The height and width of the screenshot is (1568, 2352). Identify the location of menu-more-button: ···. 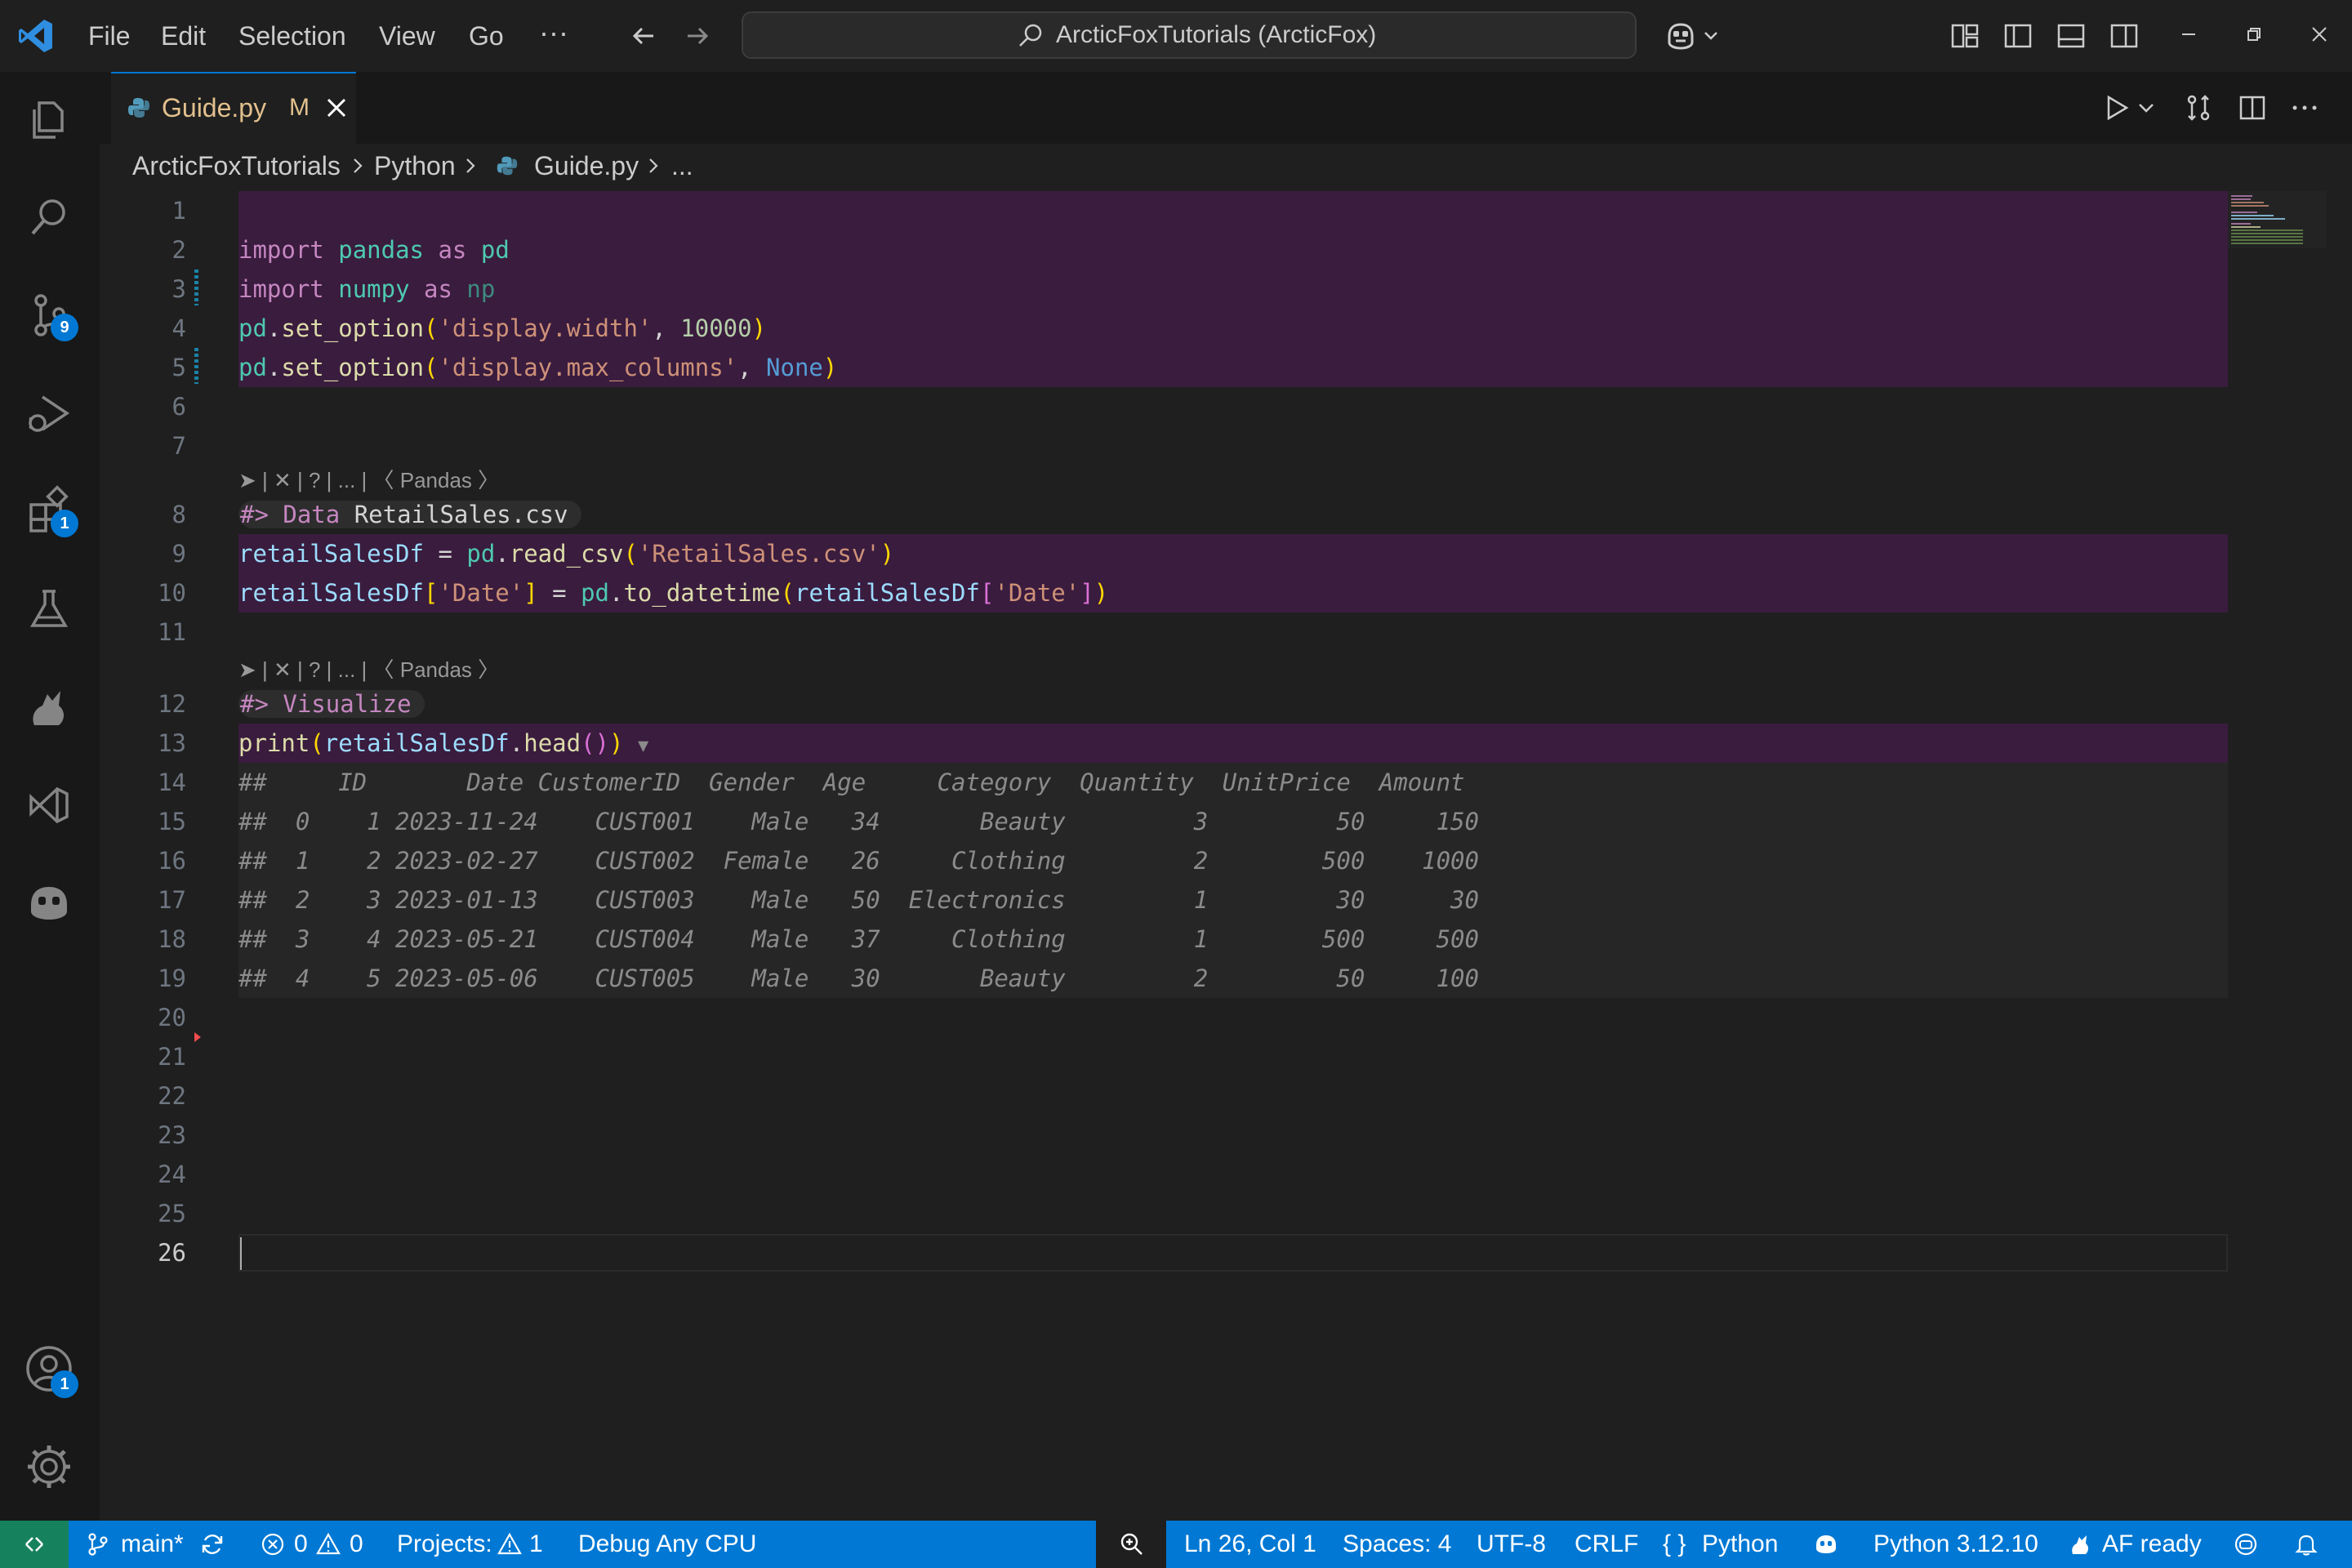
(553, 36).